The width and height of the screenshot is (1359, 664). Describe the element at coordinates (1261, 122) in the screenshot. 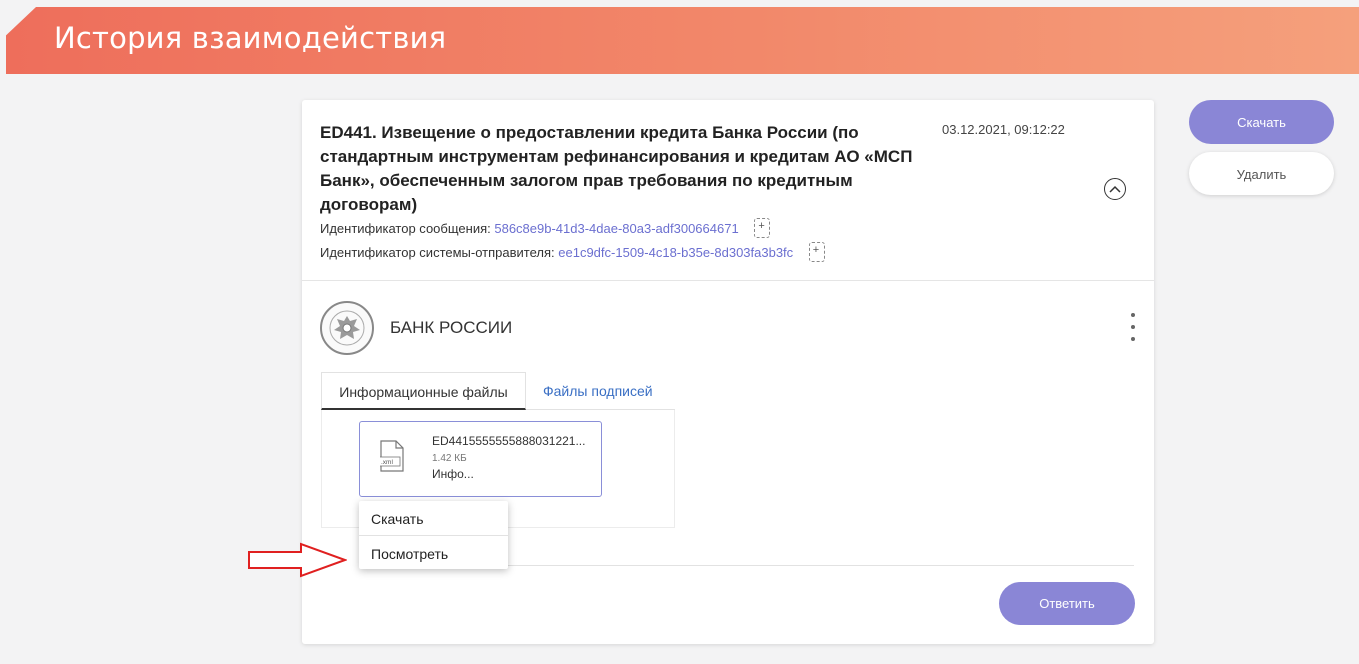

I see `download-button: Скачать` at that location.